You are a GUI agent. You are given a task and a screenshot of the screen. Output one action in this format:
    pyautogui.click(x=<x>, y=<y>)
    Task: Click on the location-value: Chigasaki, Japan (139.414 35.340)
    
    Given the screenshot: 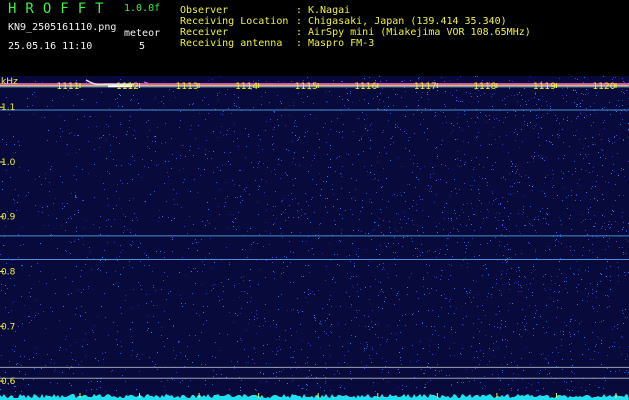 What is the action you would take?
    pyautogui.click(x=407, y=21)
    